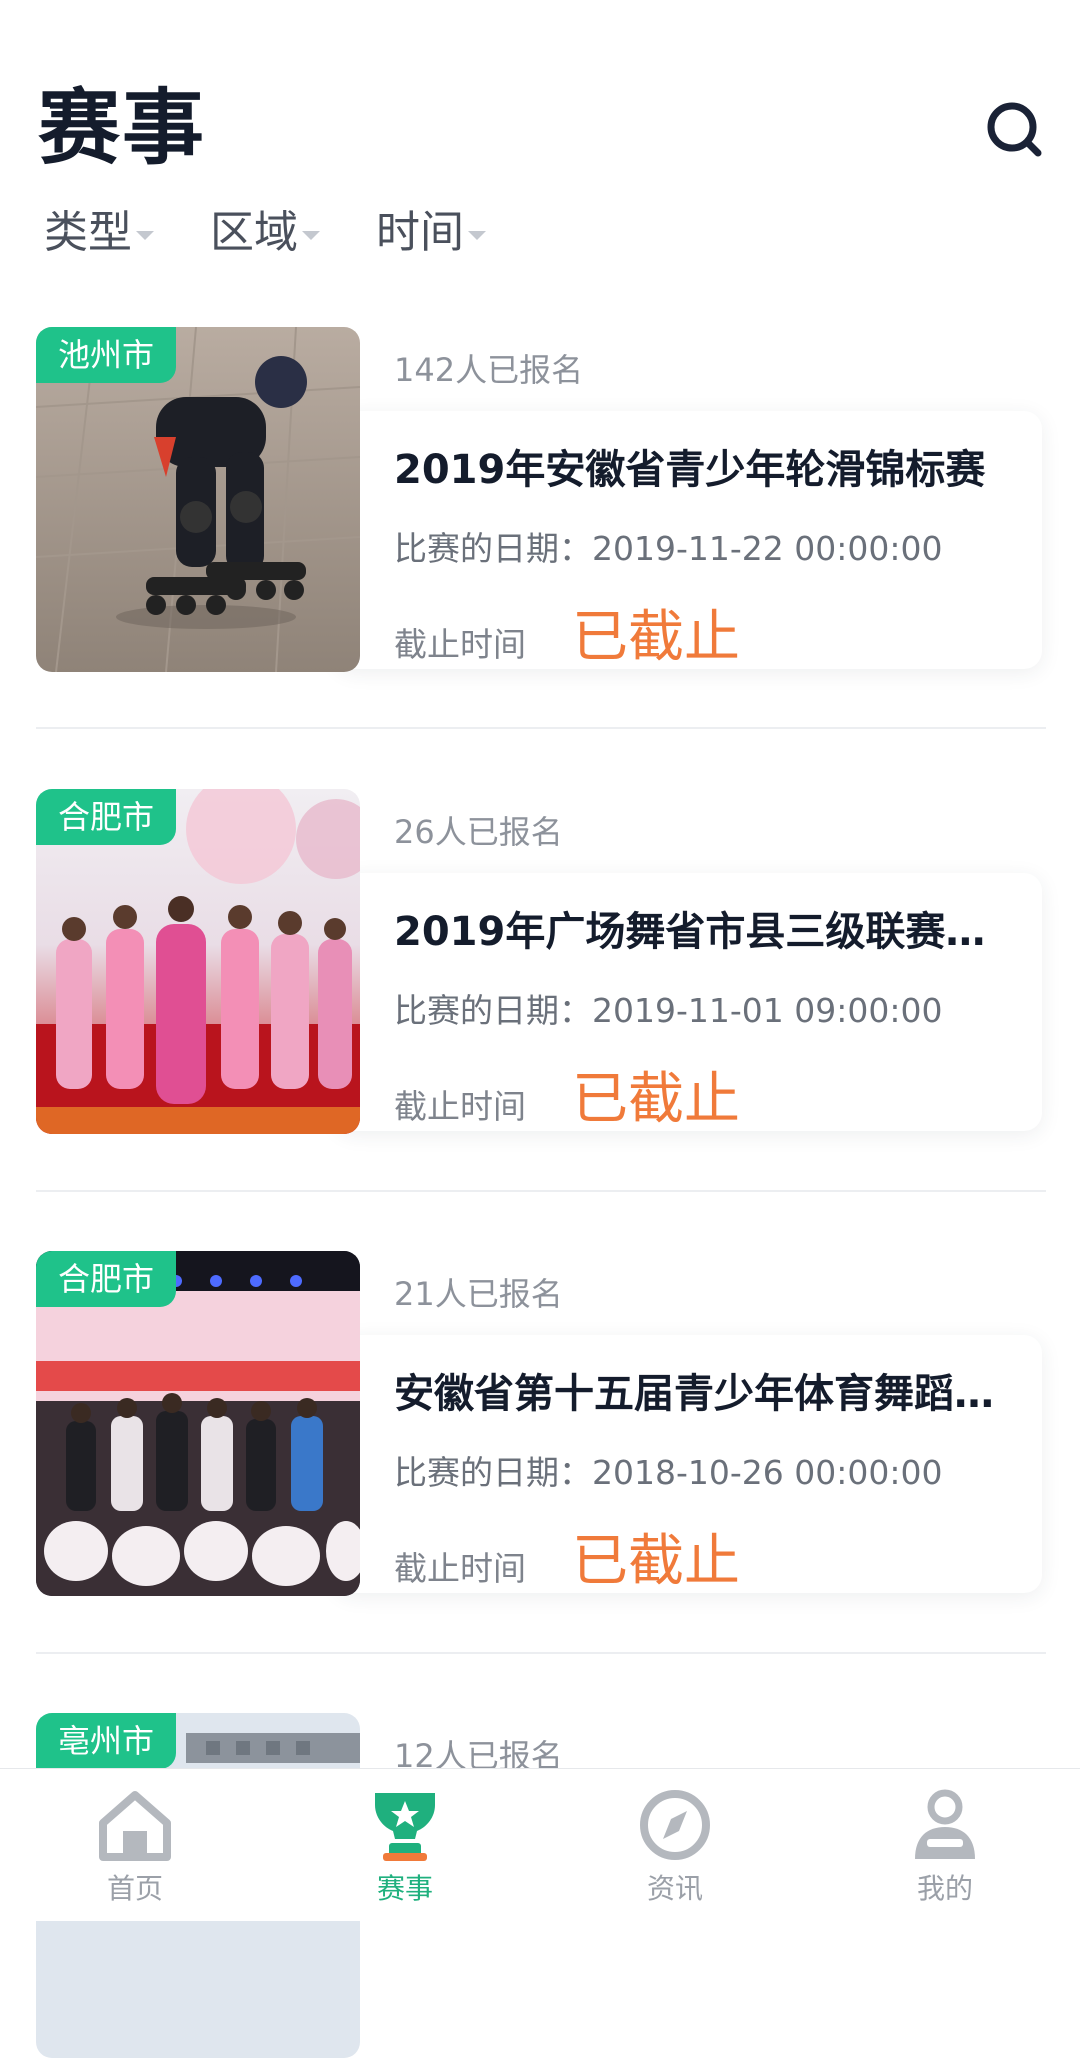  Describe the element at coordinates (668, 1010) in the screenshot. I see `event-date: 比赛的日期：2019-11-01 09:00:00` at that location.